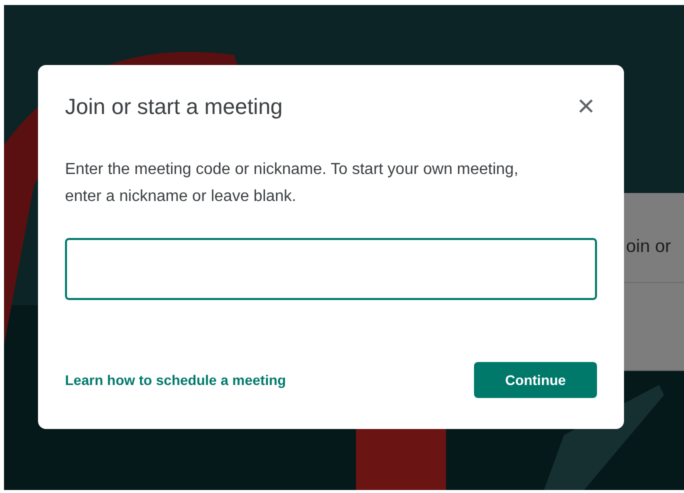 This screenshot has width=684, height=493. Describe the element at coordinates (331, 269) in the screenshot. I see `input-field` at that location.